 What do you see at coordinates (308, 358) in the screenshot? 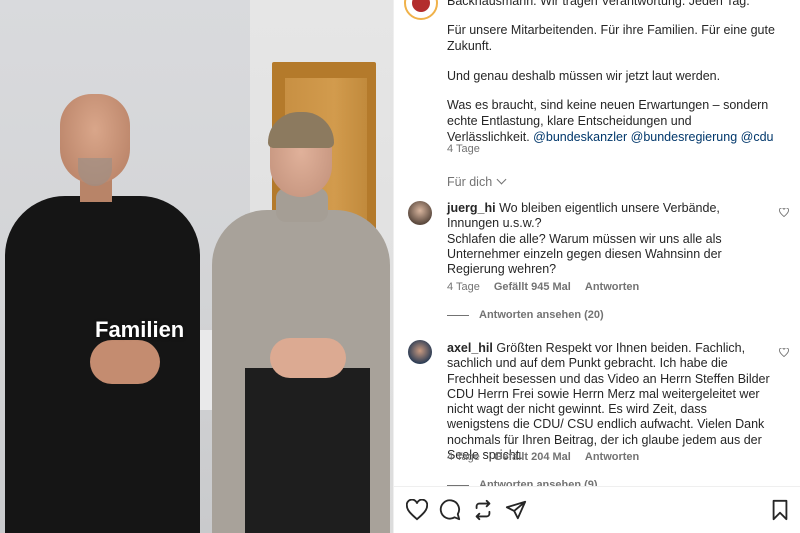
I see `woman-hands` at bounding box center [308, 358].